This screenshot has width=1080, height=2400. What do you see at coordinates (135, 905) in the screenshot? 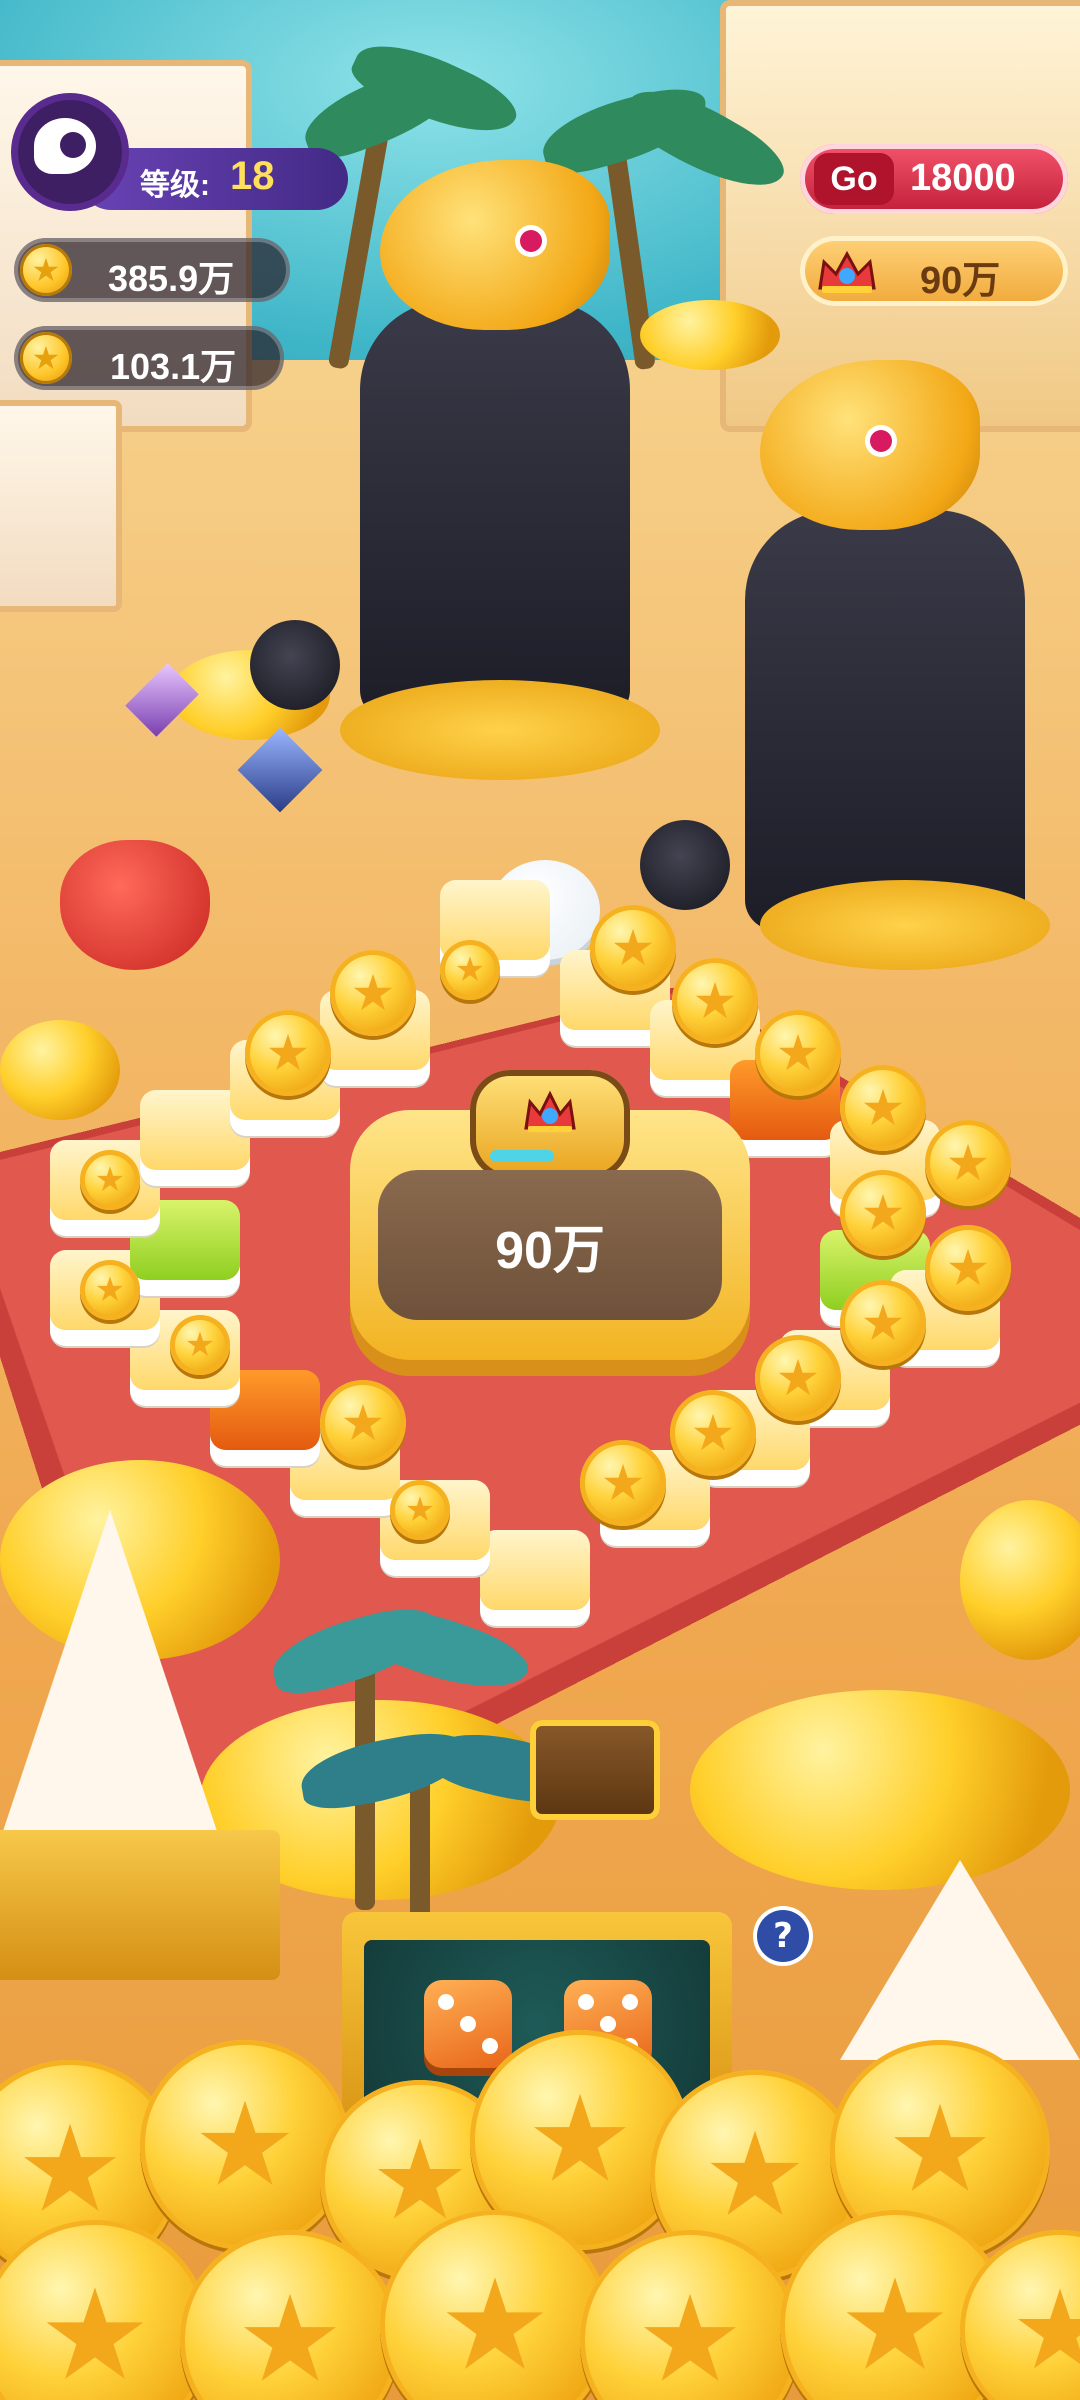
I see `money-sack` at bounding box center [135, 905].